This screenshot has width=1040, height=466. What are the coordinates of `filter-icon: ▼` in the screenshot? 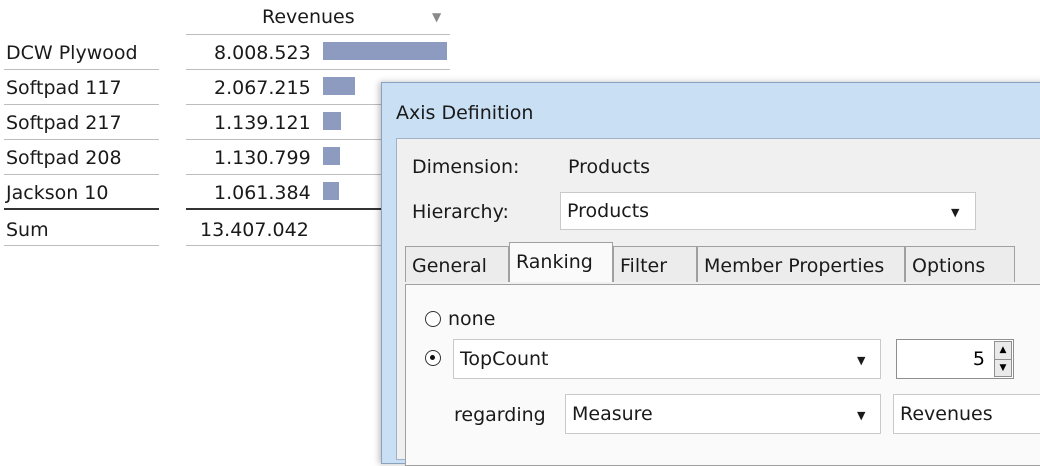 It's located at (436, 17).